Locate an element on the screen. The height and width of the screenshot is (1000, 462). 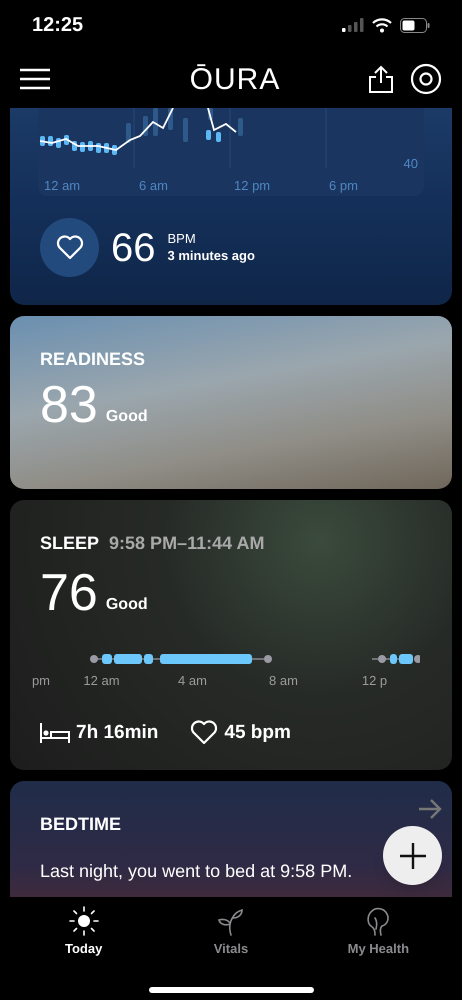
status-time: 12:25 is located at coordinates (58, 25).